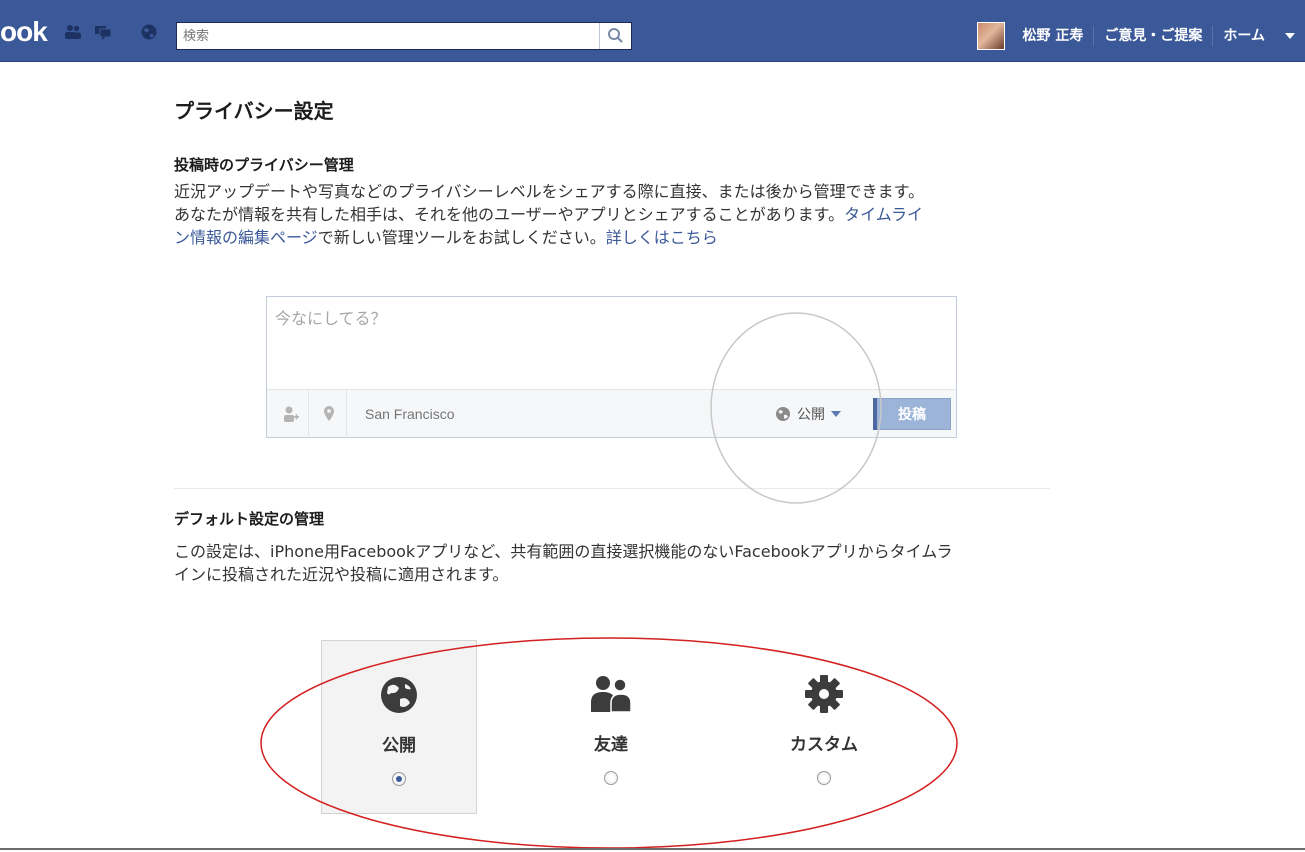  What do you see at coordinates (246, 237) in the screenshot?
I see `timeline-edit-link-continued: ン情報の編集ページ` at bounding box center [246, 237].